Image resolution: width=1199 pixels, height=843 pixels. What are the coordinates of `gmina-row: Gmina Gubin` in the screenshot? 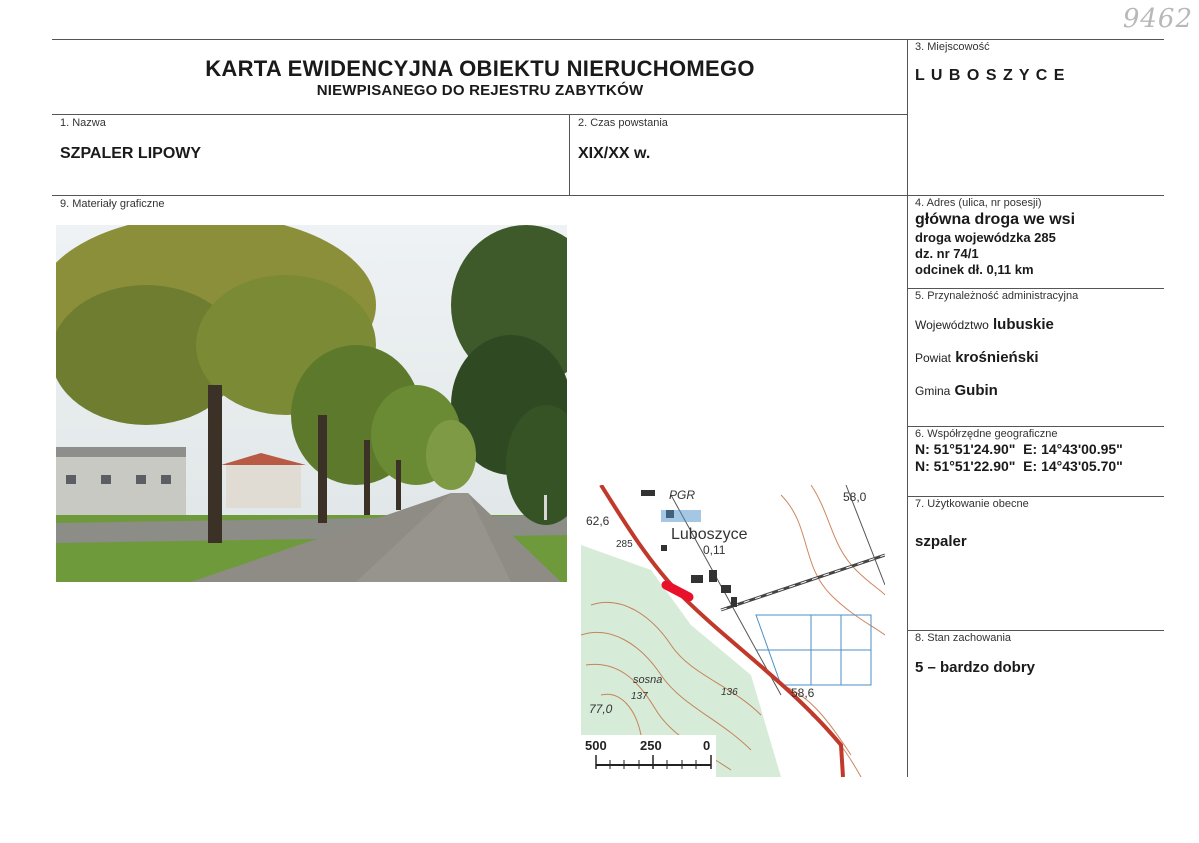 It's located at (956, 390).